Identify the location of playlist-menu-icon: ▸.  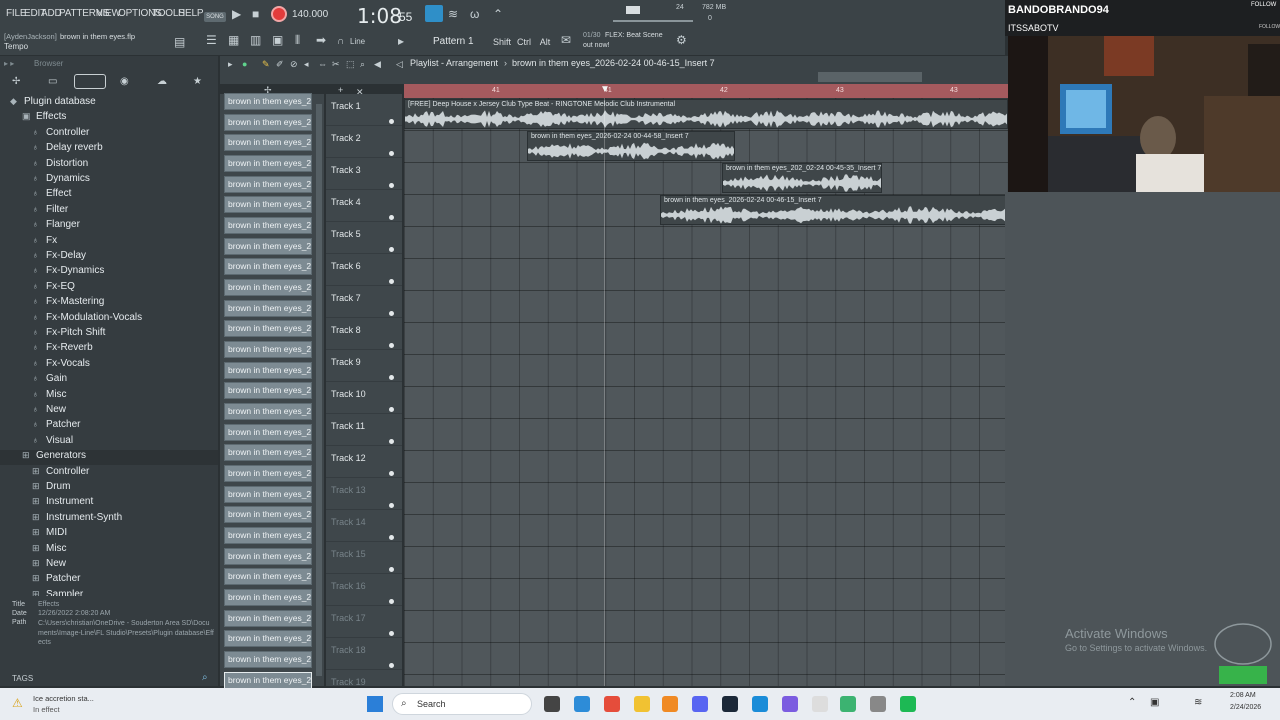
(230, 64).